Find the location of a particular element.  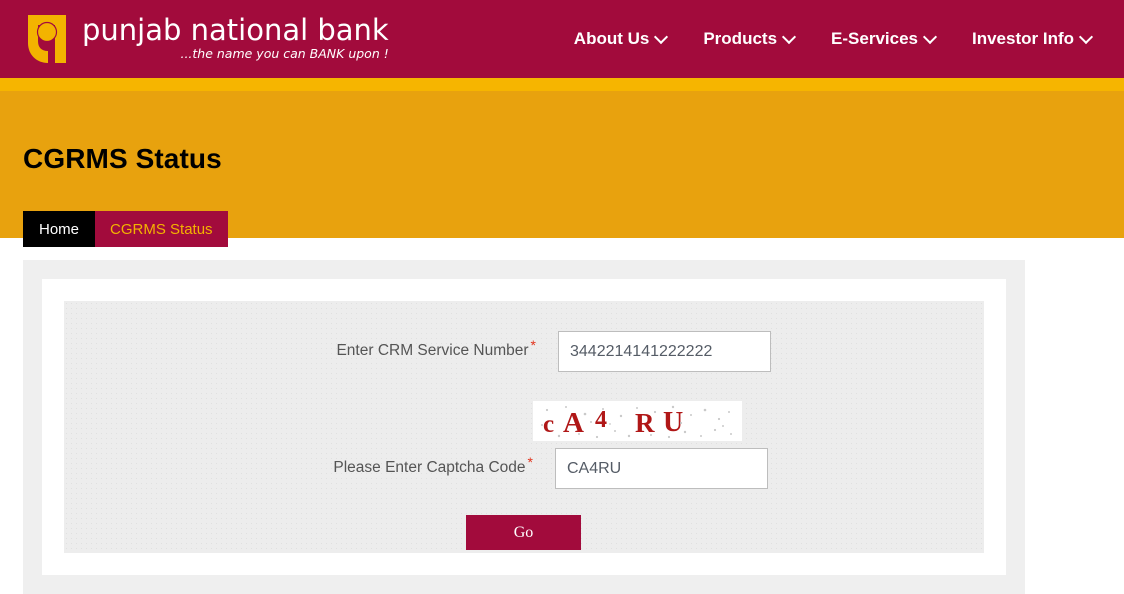

nav-item-label: Products is located at coordinates (740, 38).